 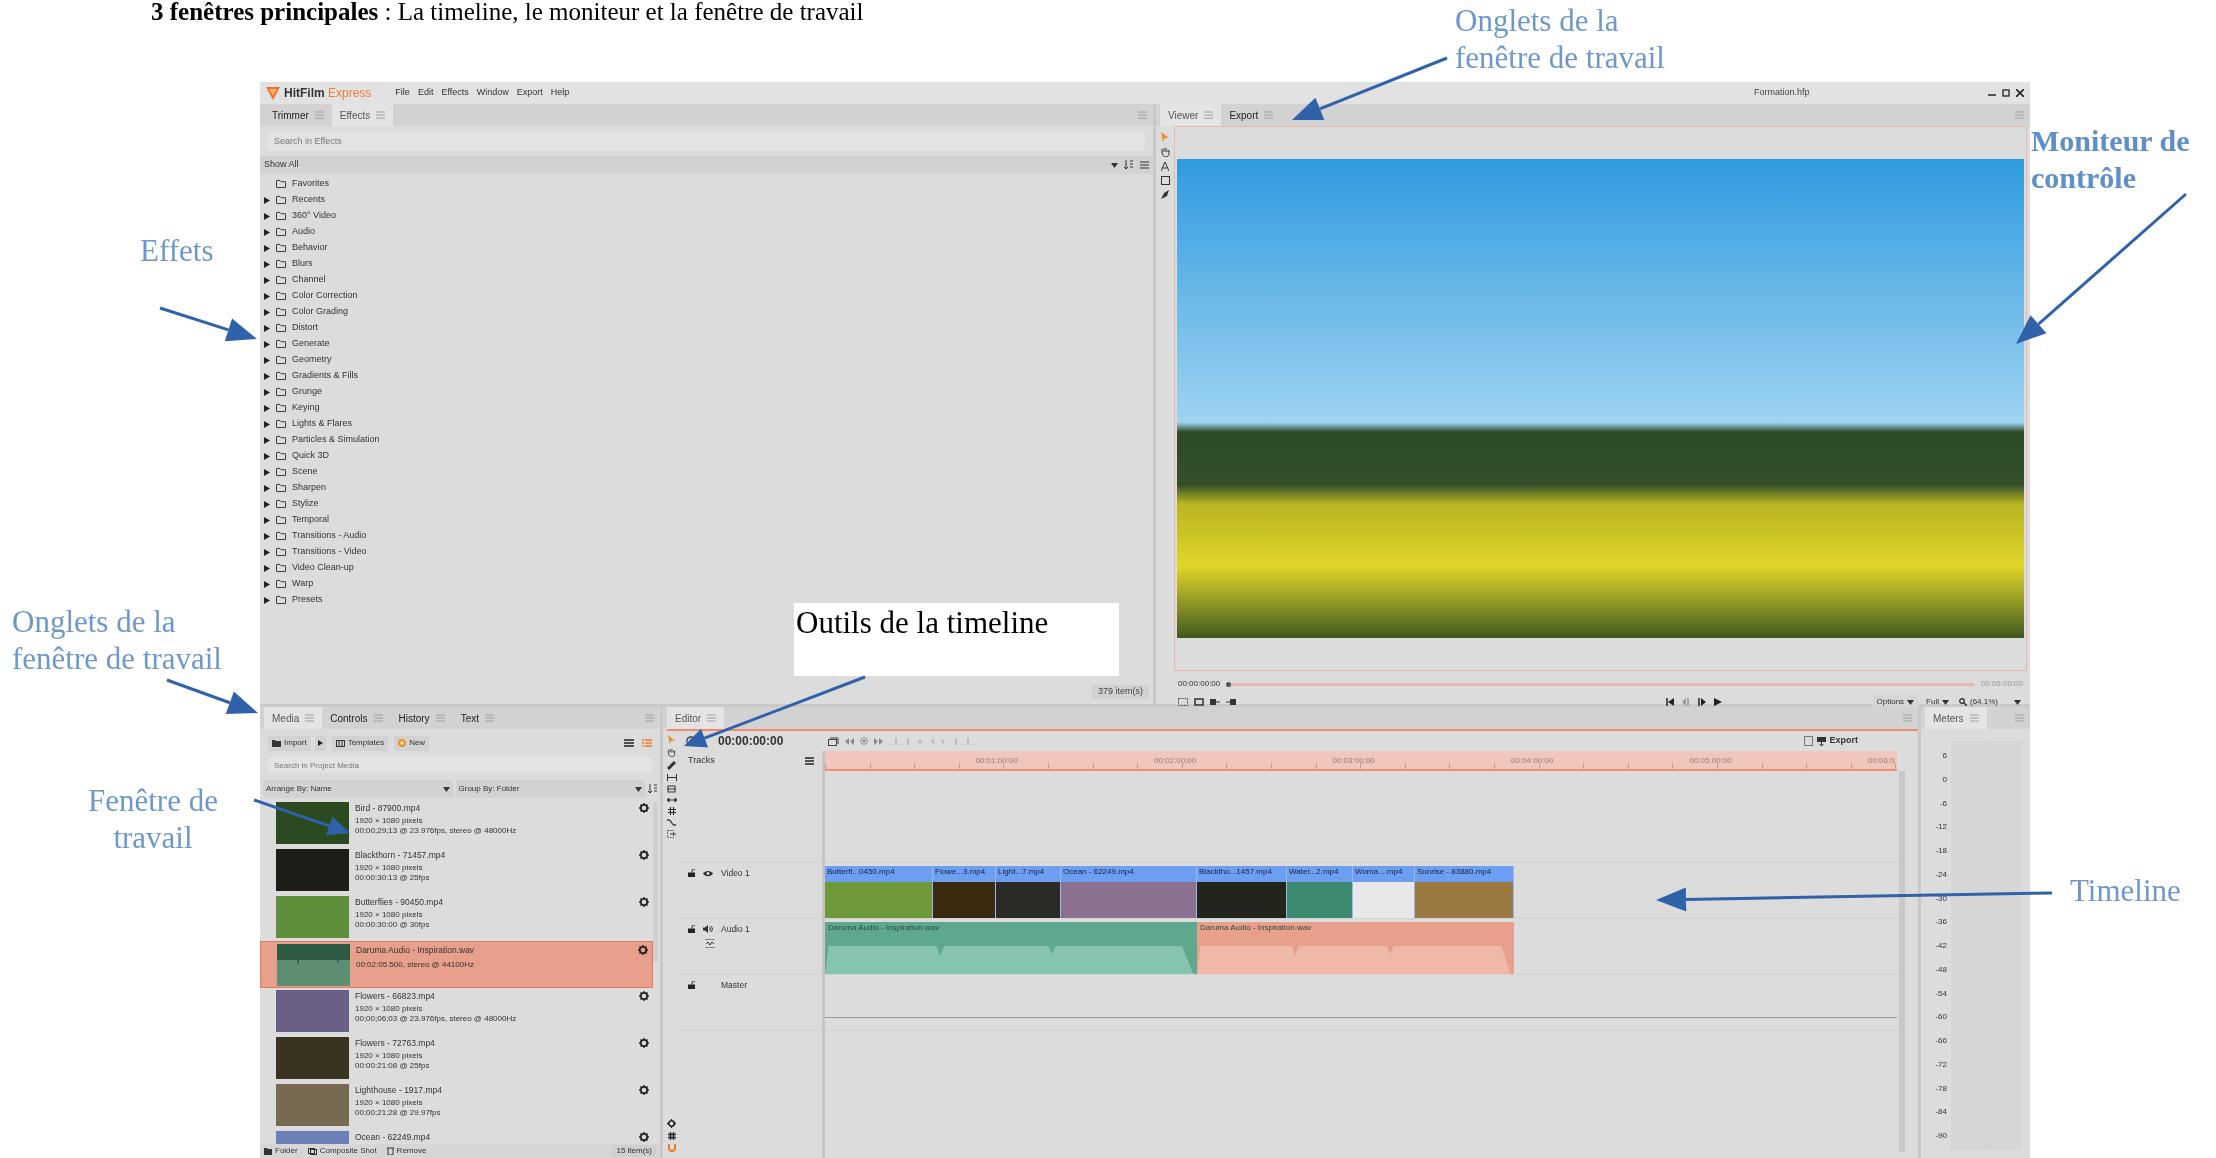 What do you see at coordinates (671, 752) in the screenshot?
I see `hand-icon` at bounding box center [671, 752].